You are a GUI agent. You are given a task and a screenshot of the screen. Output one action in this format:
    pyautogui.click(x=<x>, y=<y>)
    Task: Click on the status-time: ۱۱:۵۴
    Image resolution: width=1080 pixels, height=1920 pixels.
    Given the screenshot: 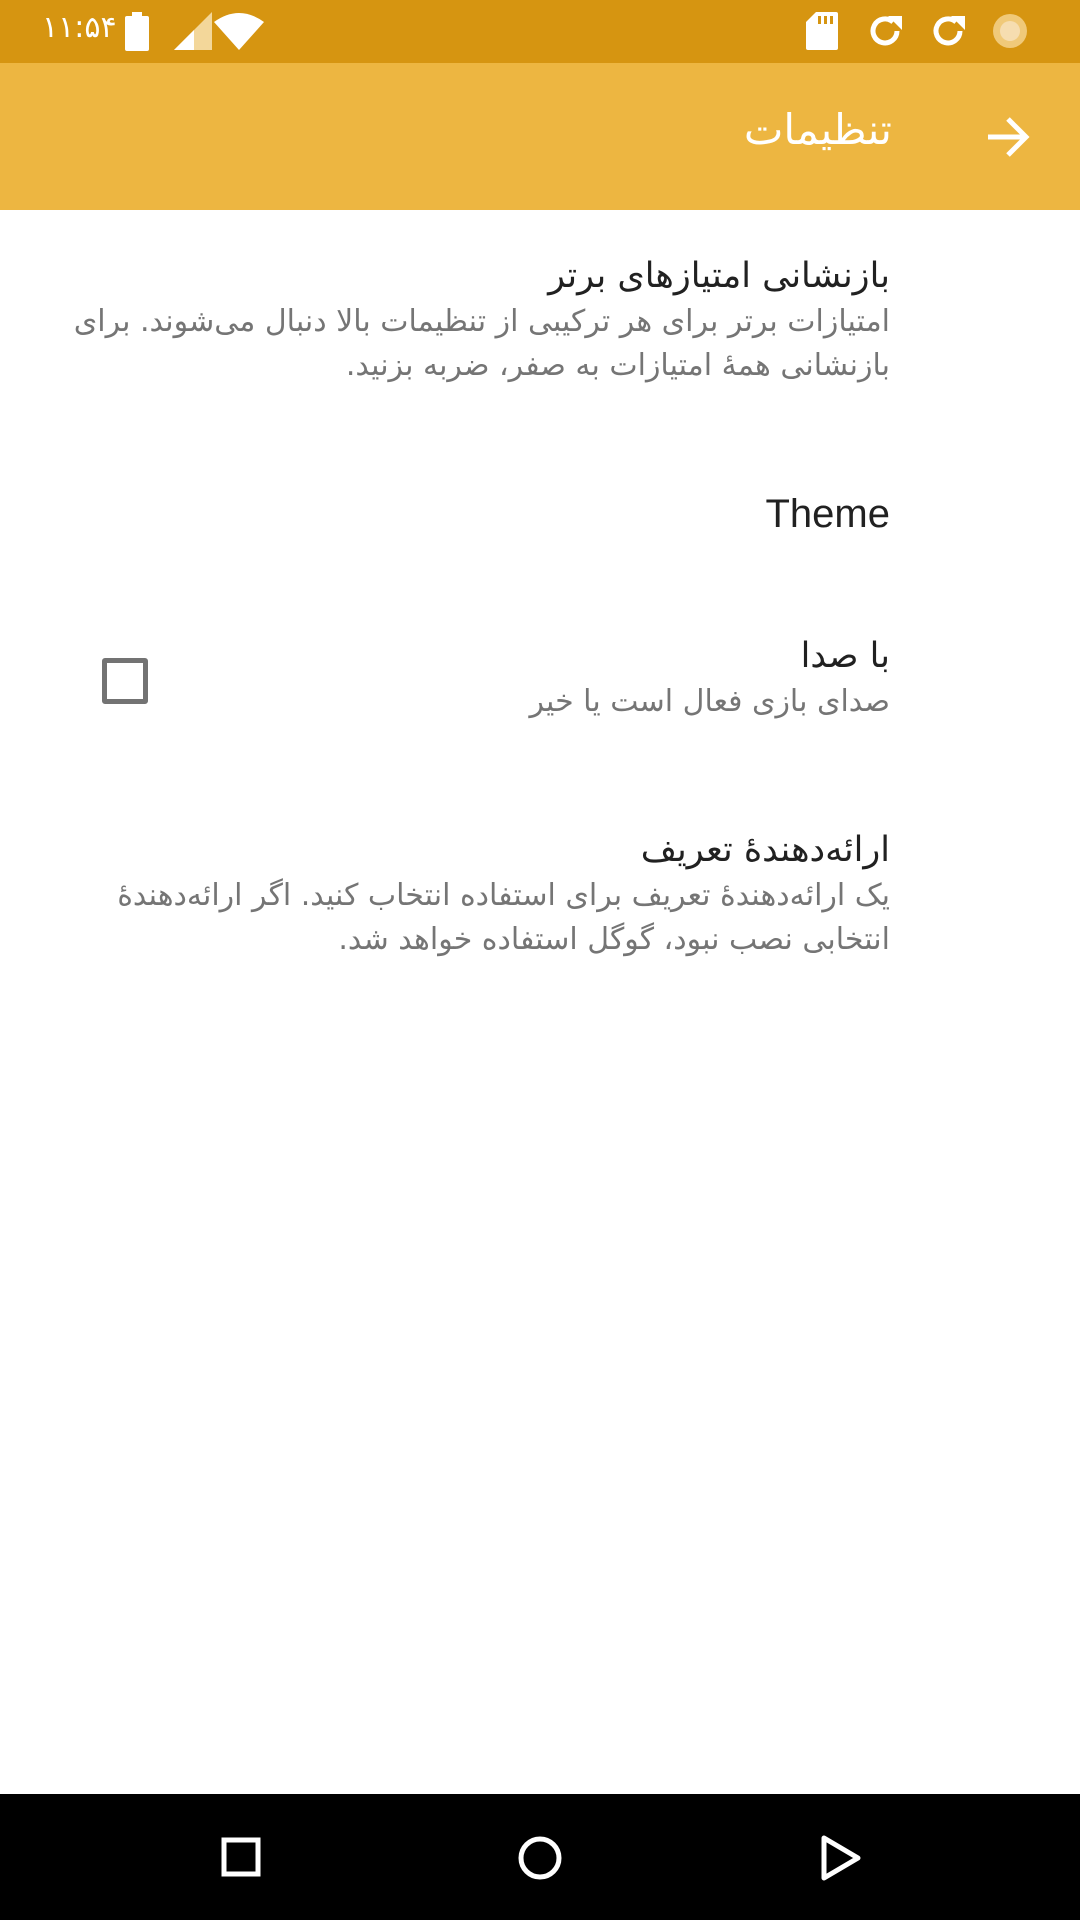 What is the action you would take?
    pyautogui.click(x=79, y=27)
    